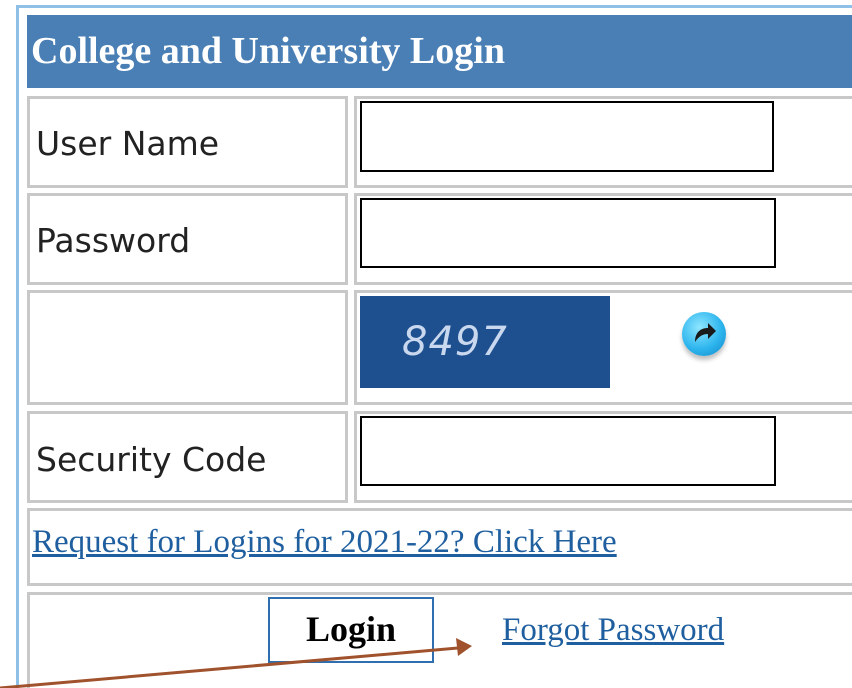  Describe the element at coordinates (439, 51) in the screenshot. I see `form-title: College and University Login` at that location.